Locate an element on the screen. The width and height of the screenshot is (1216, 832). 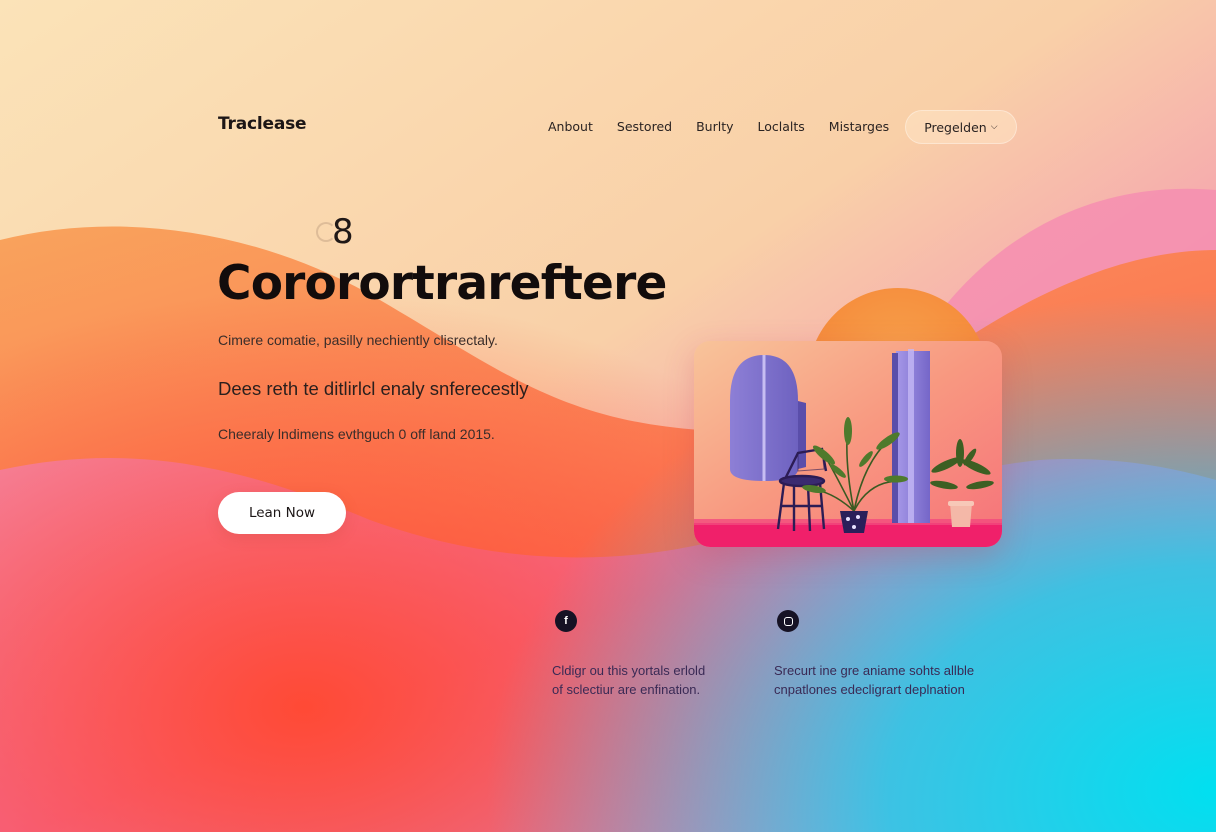
instagram-icon is located at coordinates (788, 621).